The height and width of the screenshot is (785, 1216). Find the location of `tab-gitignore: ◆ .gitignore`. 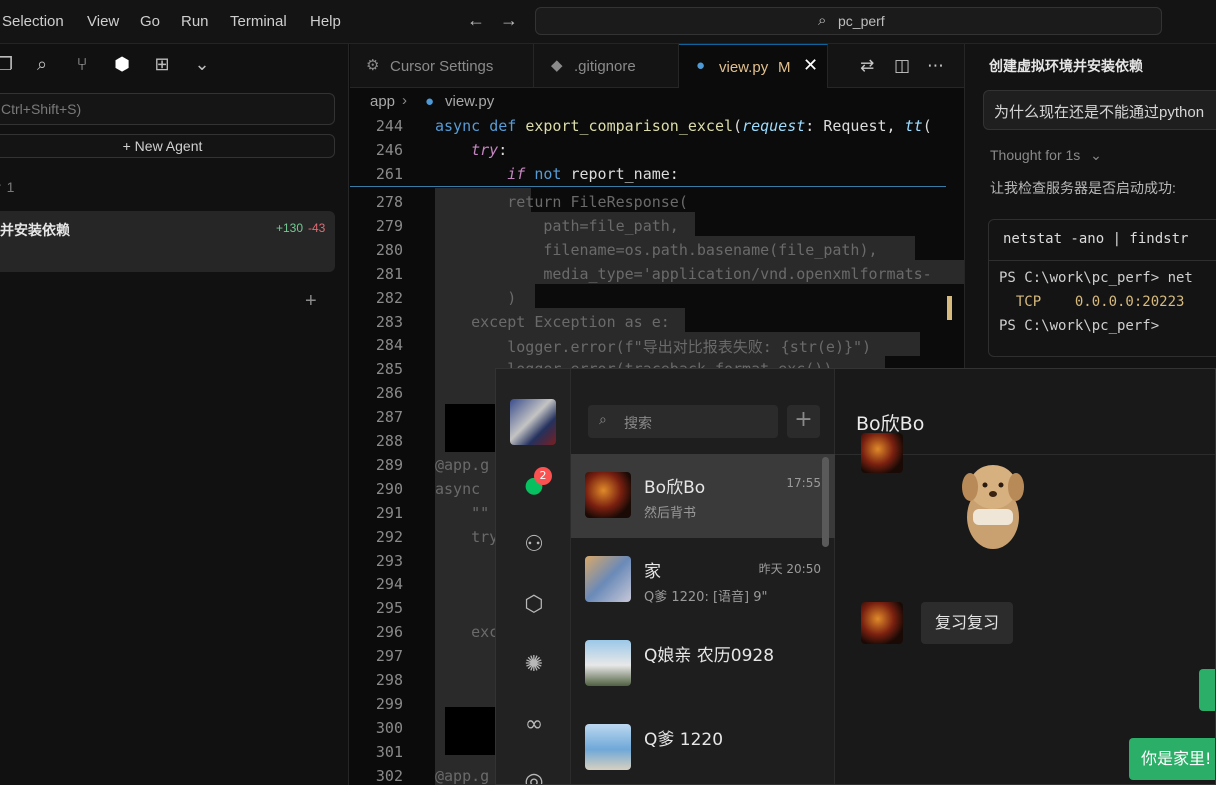

tab-gitignore: ◆ .gitignore is located at coordinates (606, 66).